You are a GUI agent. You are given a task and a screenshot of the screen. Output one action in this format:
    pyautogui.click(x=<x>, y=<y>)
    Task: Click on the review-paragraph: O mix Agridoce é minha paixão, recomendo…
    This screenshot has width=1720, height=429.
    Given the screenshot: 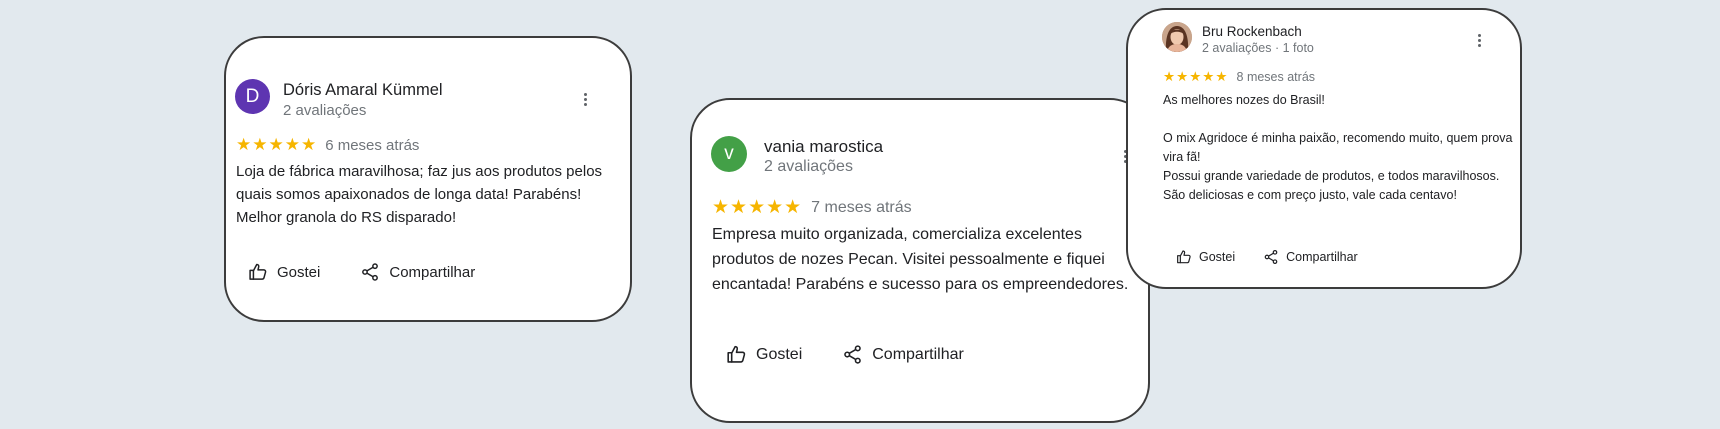 What is the action you would take?
    pyautogui.click(x=1338, y=166)
    